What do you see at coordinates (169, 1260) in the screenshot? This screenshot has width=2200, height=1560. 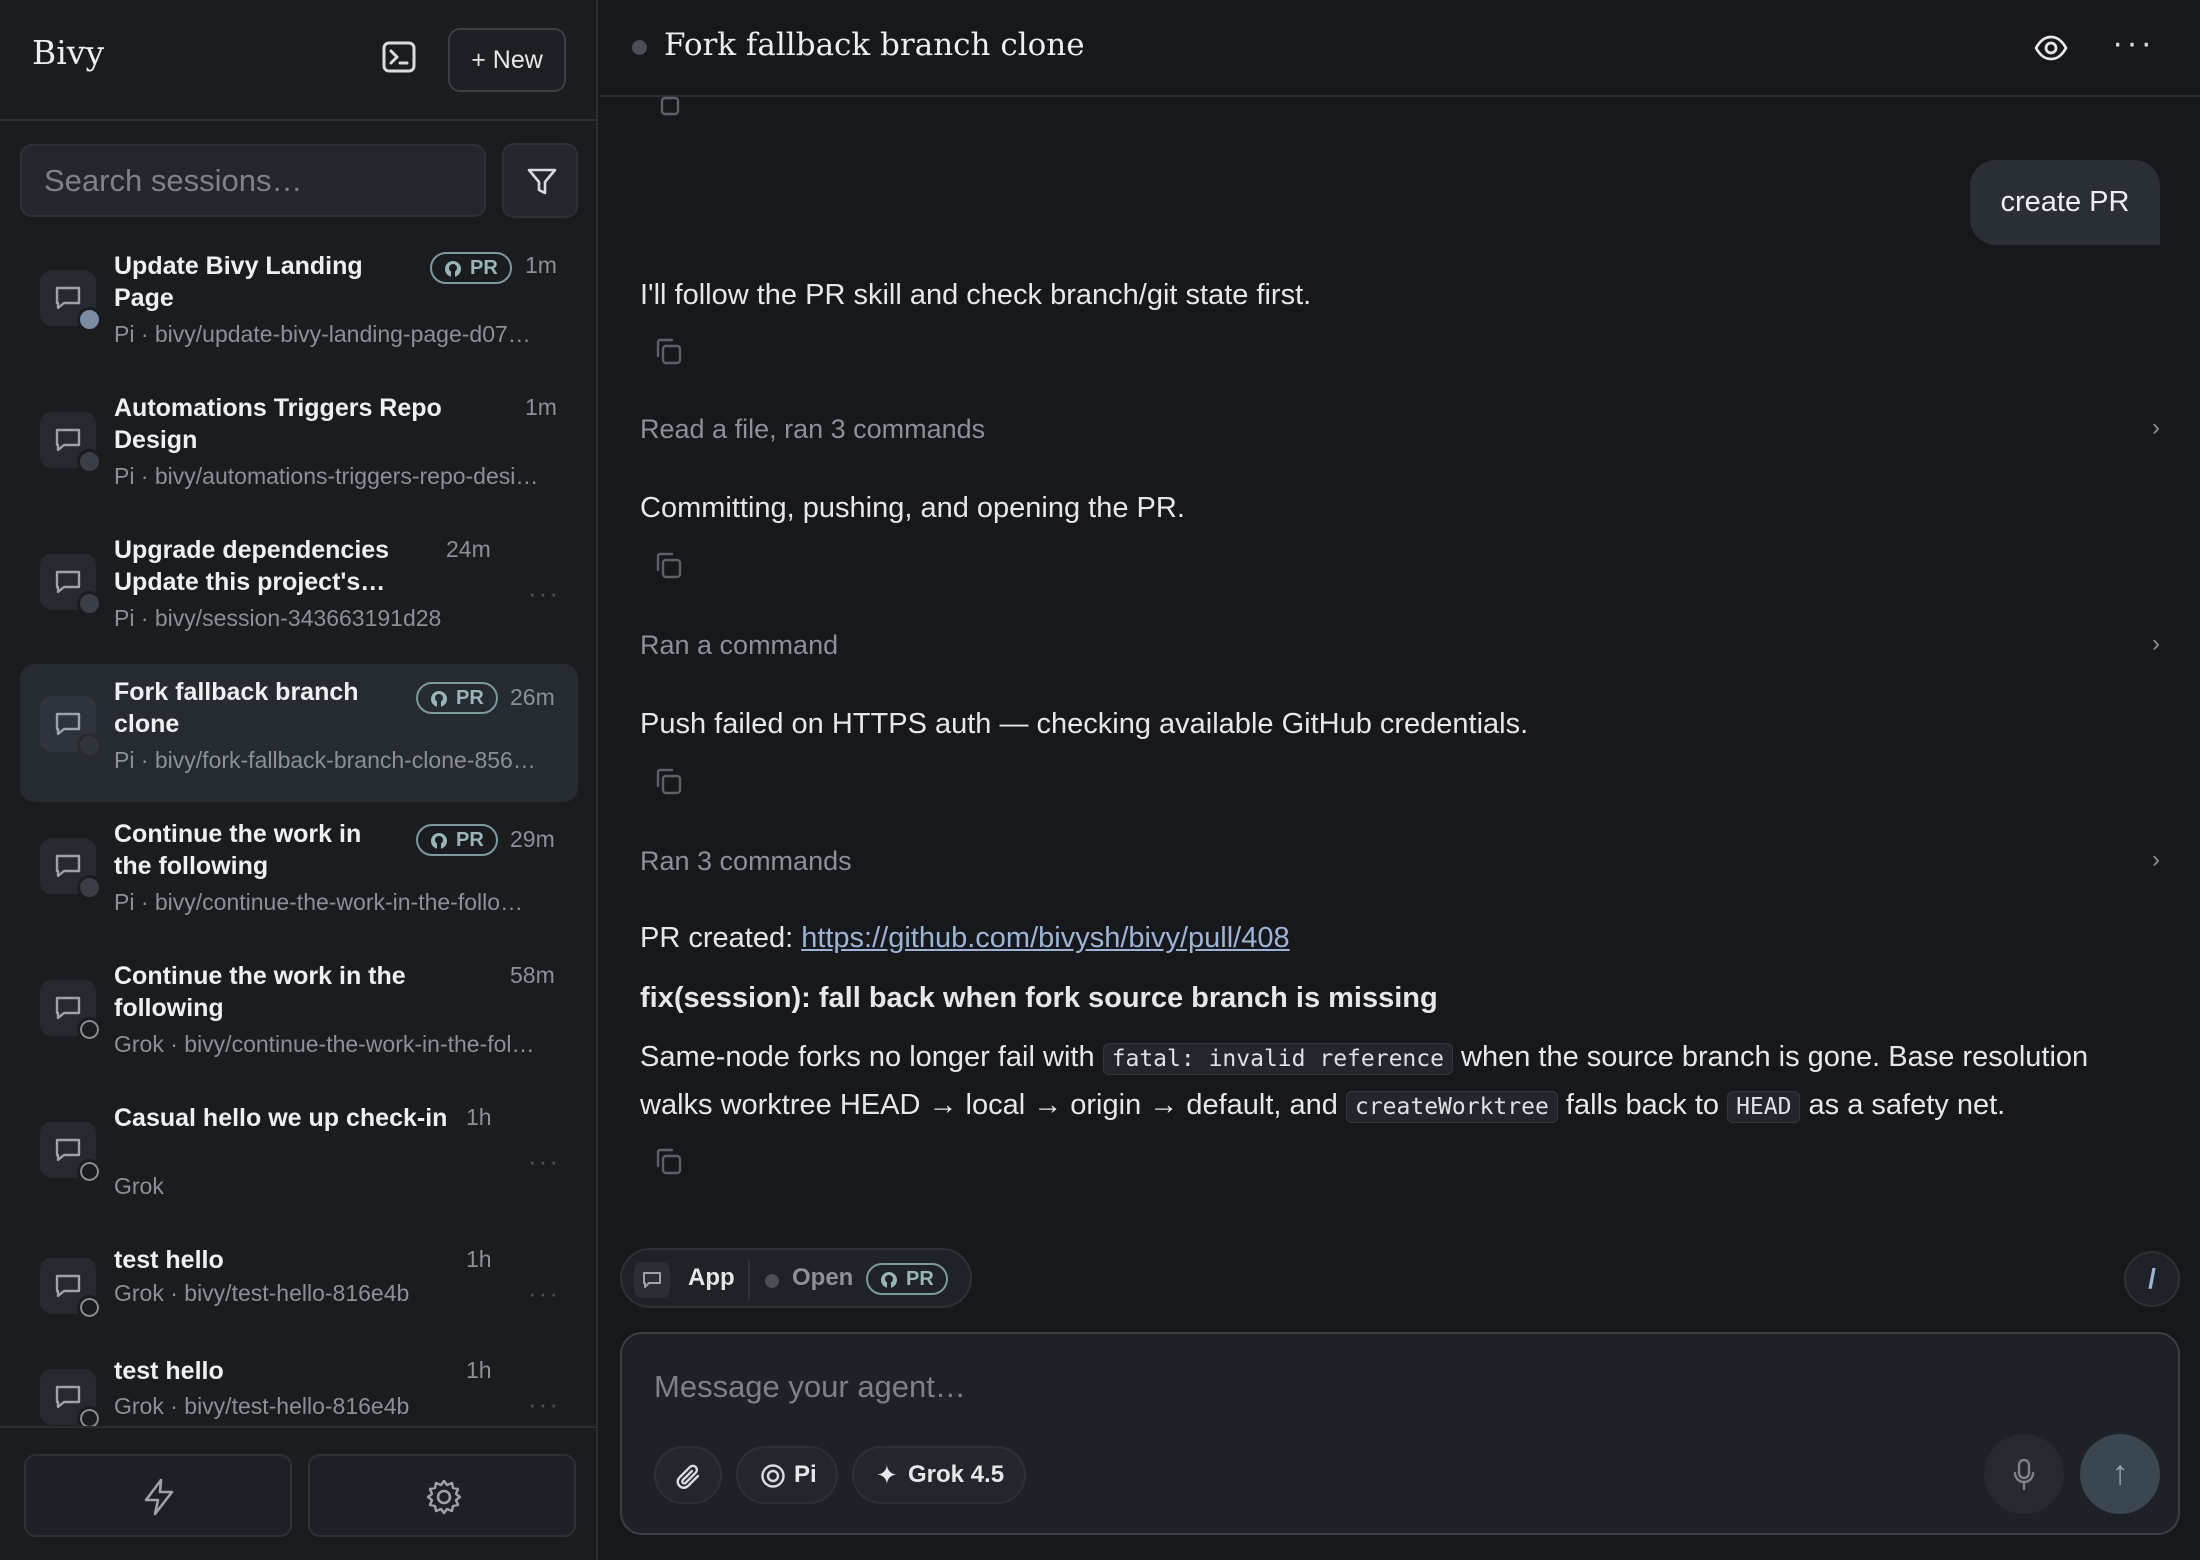 I see `session-title: test hello` at bounding box center [169, 1260].